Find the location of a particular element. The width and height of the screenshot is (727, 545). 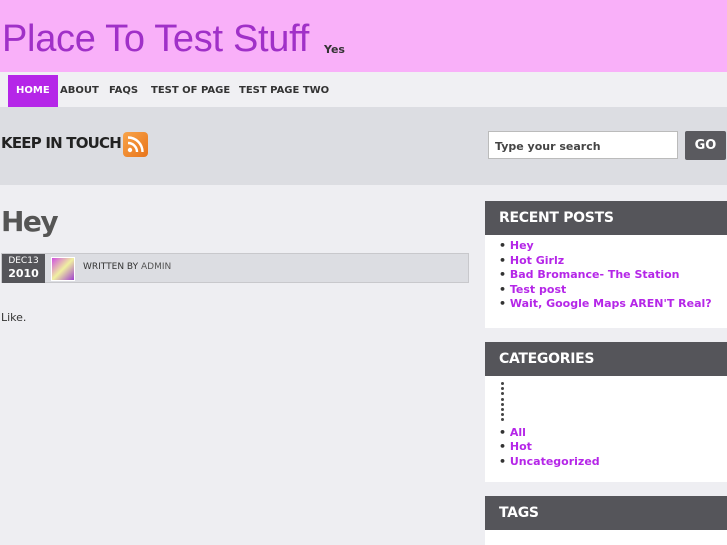

rss-feed-icon is located at coordinates (135, 144).